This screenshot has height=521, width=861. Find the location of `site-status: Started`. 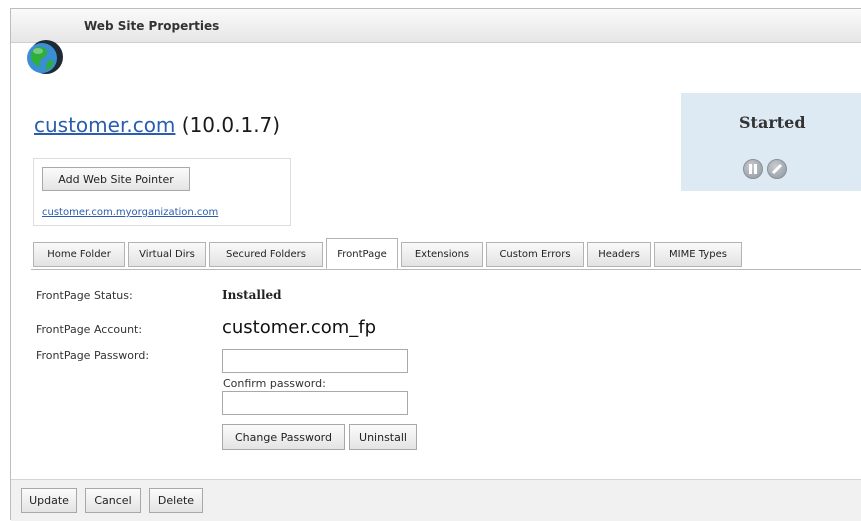

site-status: Started is located at coordinates (772, 122).